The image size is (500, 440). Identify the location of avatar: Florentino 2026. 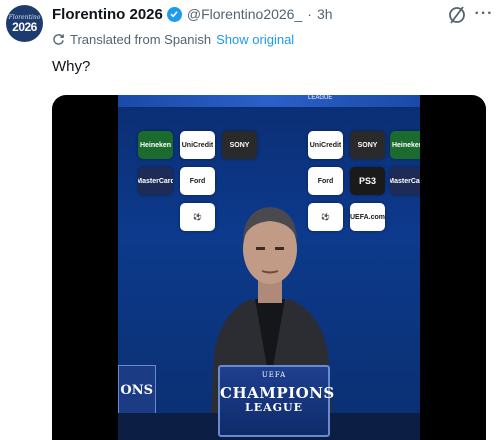
(24, 23).